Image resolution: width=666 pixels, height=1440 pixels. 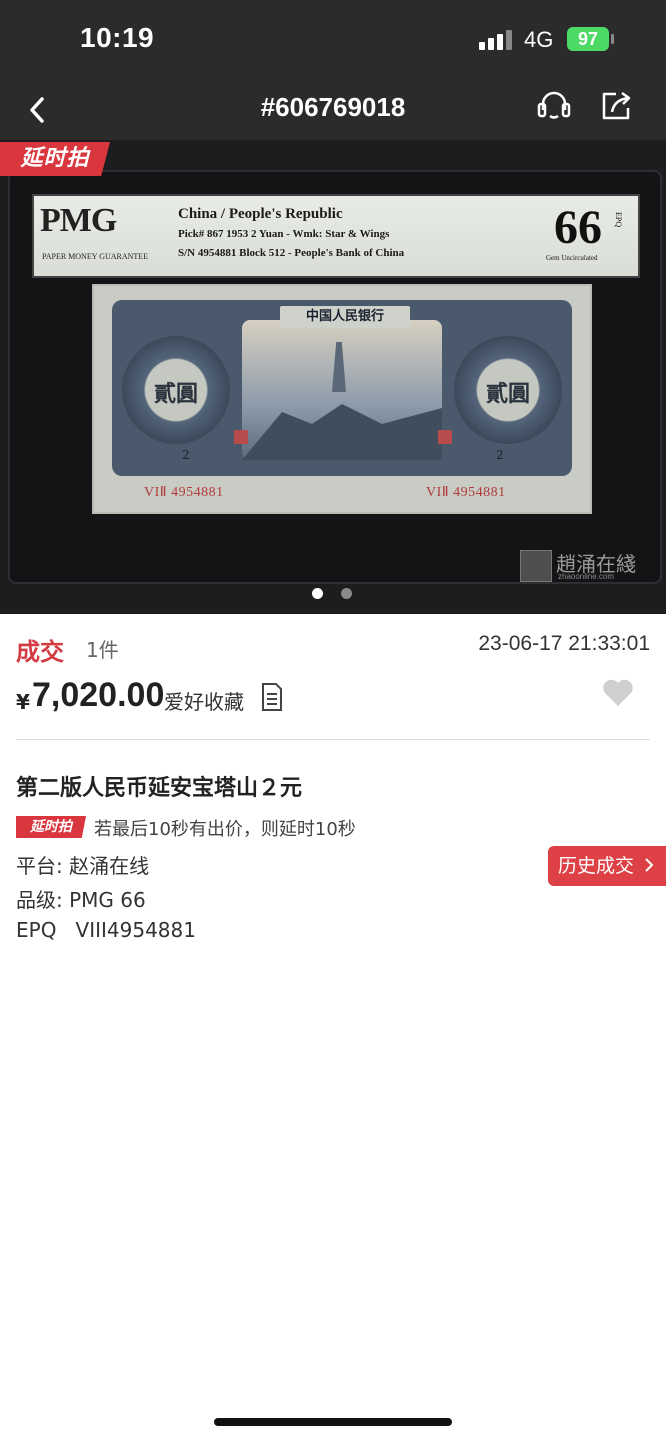 I want to click on deal-datetime: 23-06-17 21:33:01, so click(x=564, y=643).